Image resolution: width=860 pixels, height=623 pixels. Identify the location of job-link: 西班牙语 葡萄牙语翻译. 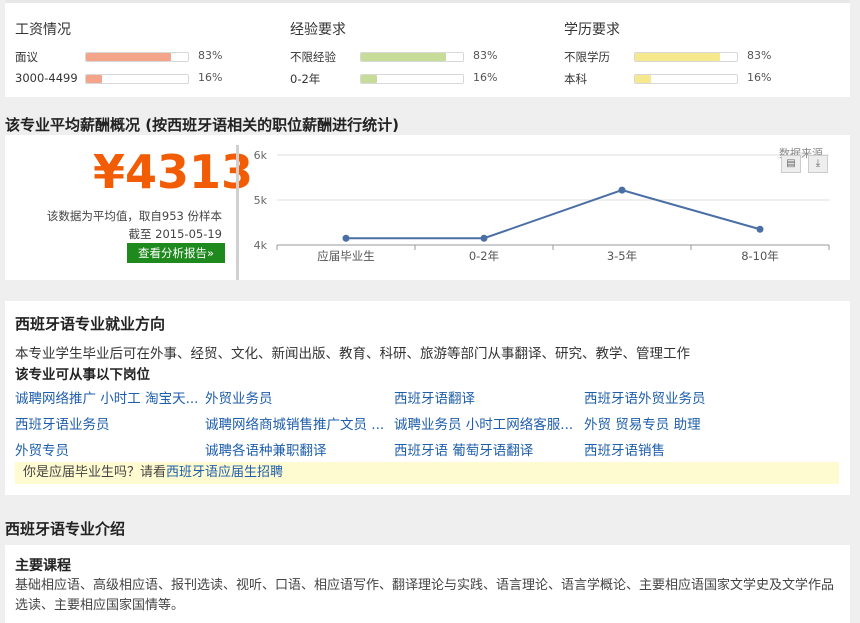
(463, 449).